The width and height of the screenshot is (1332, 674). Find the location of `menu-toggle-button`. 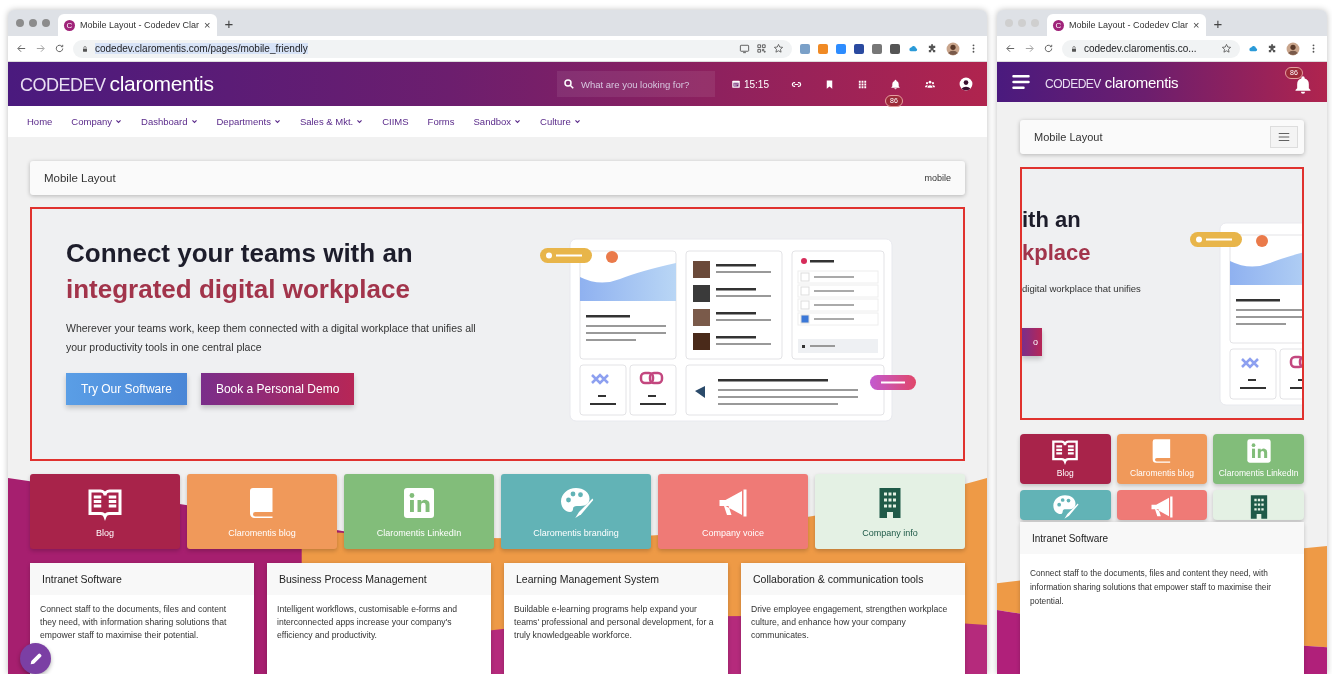

menu-toggle-button is located at coordinates (1284, 137).